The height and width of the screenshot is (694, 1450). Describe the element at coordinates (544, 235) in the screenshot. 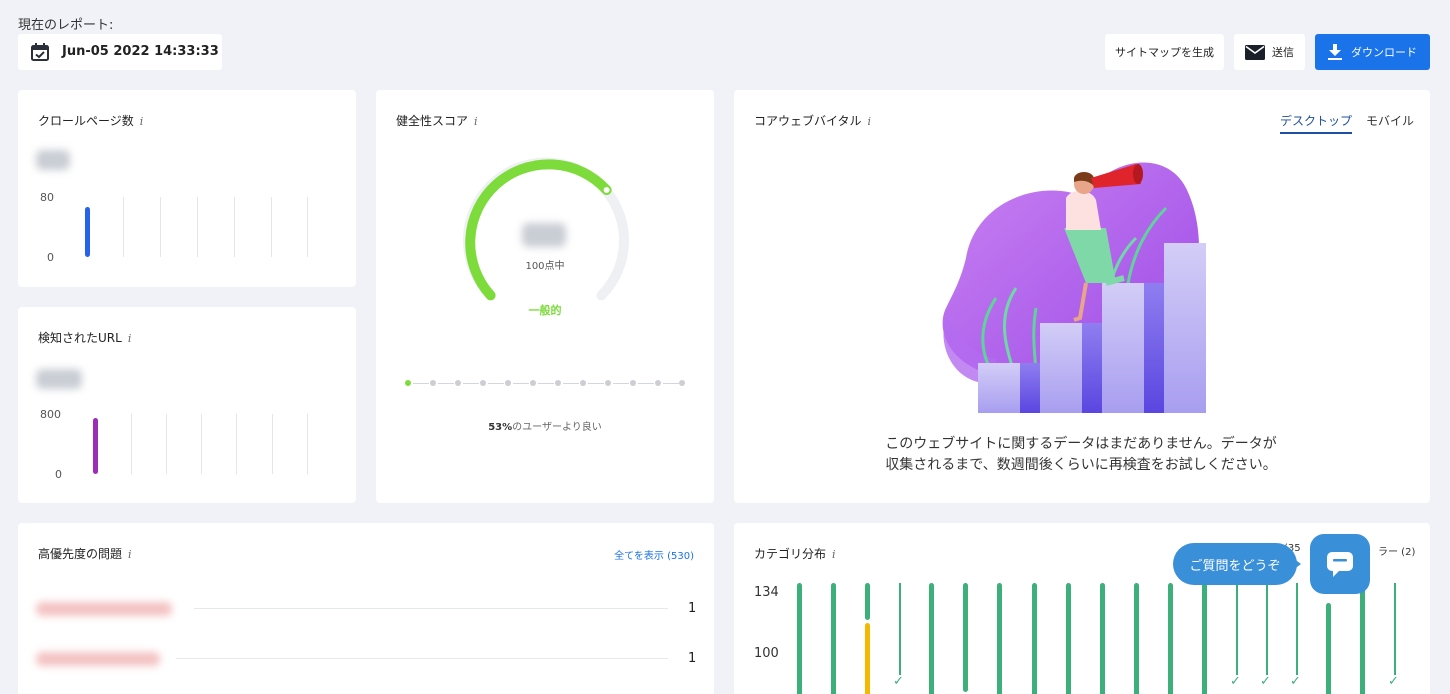

I see `health-score-value-blurred` at that location.